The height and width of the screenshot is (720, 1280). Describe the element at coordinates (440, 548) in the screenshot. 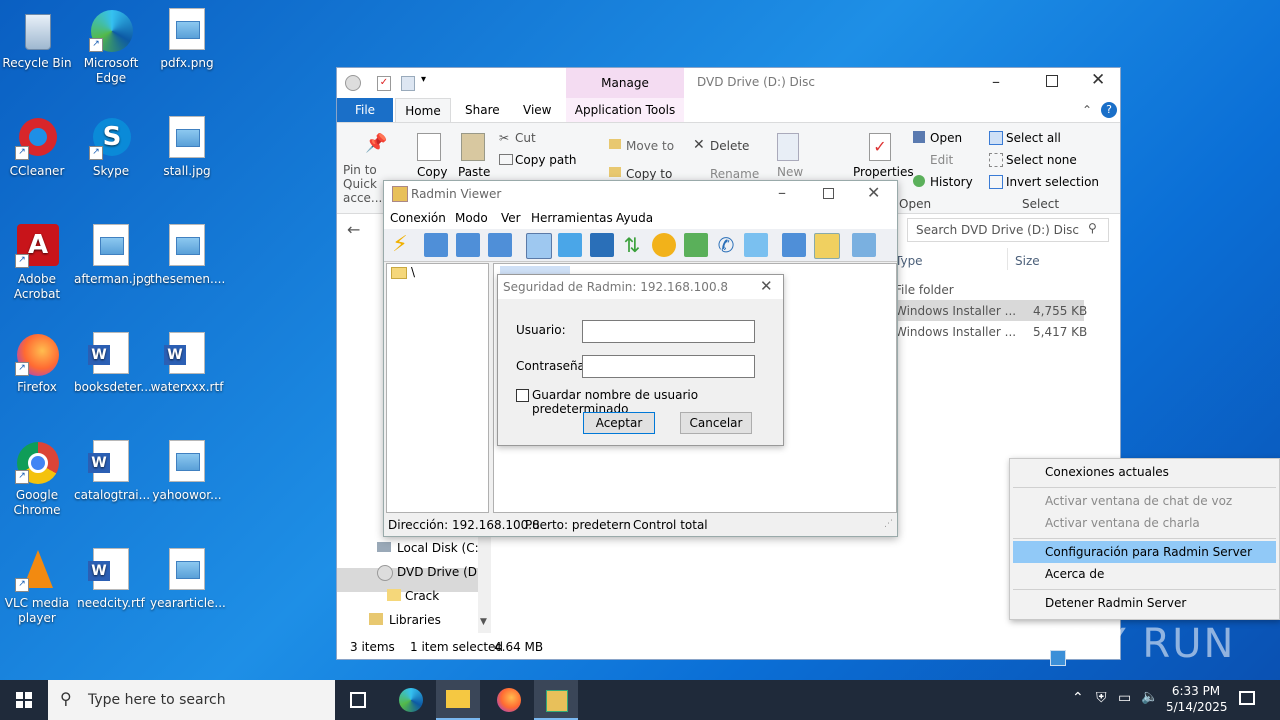

I see `nav-item-local-disk: Local Disk (C:)` at that location.